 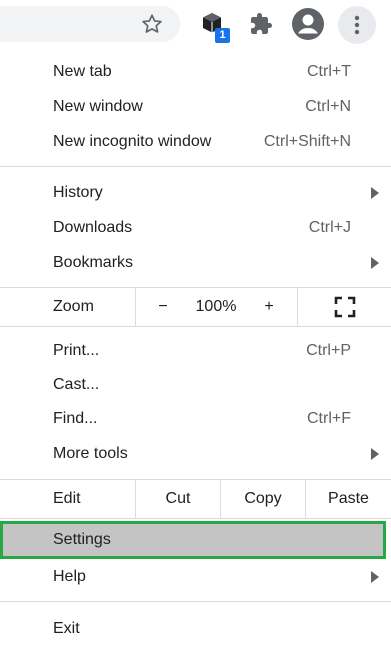 I want to click on menu-item-label: New incognito window, so click(x=132, y=141).